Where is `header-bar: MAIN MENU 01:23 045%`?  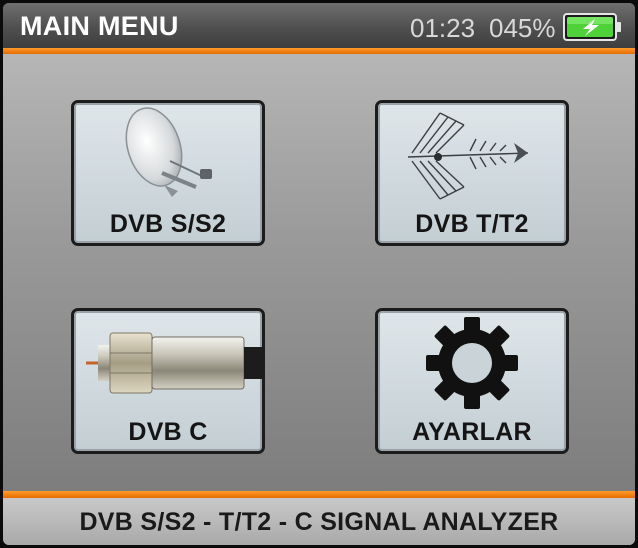
header-bar: MAIN MENU 01:23 045% is located at coordinates (319, 25).